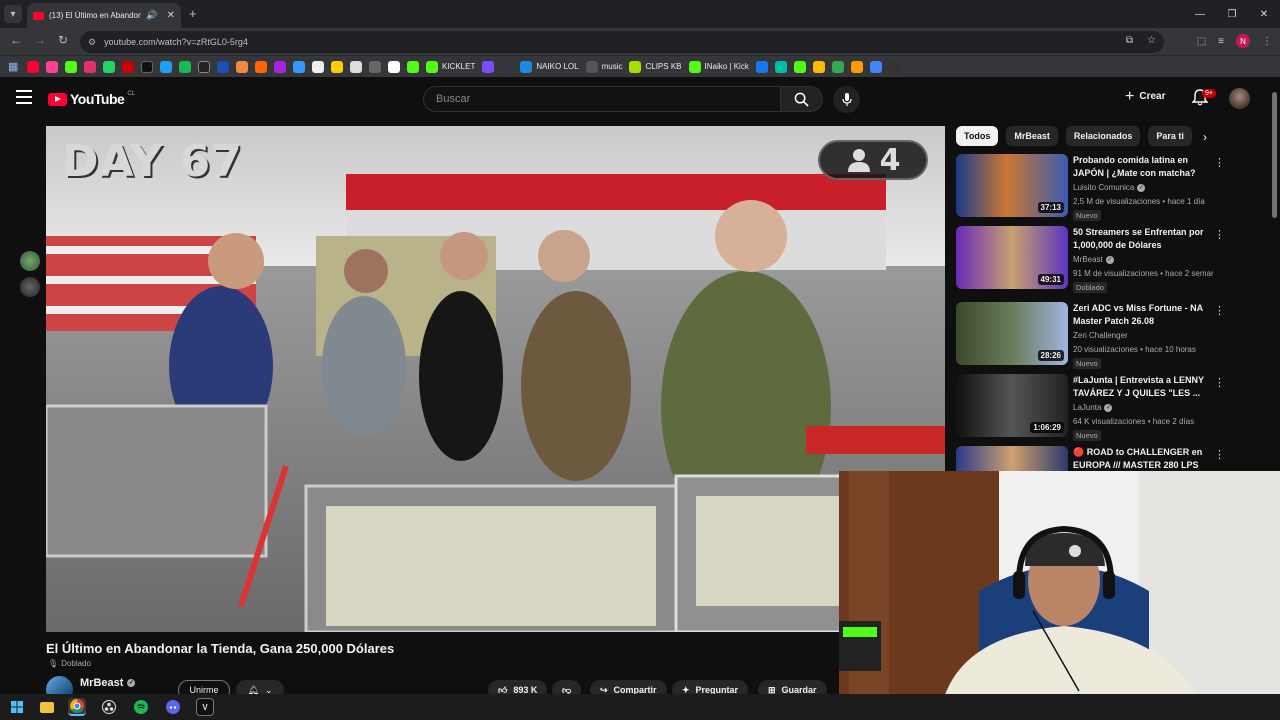 Image resolution: width=1280 pixels, height=720 pixels. I want to click on bookmark-youtube-icon, so click(33, 66).